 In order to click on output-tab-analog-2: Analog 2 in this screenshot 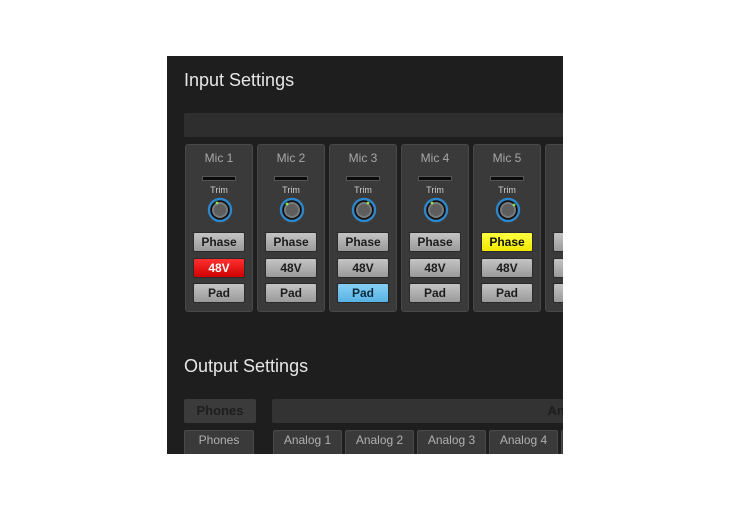, I will do `click(379, 442)`.